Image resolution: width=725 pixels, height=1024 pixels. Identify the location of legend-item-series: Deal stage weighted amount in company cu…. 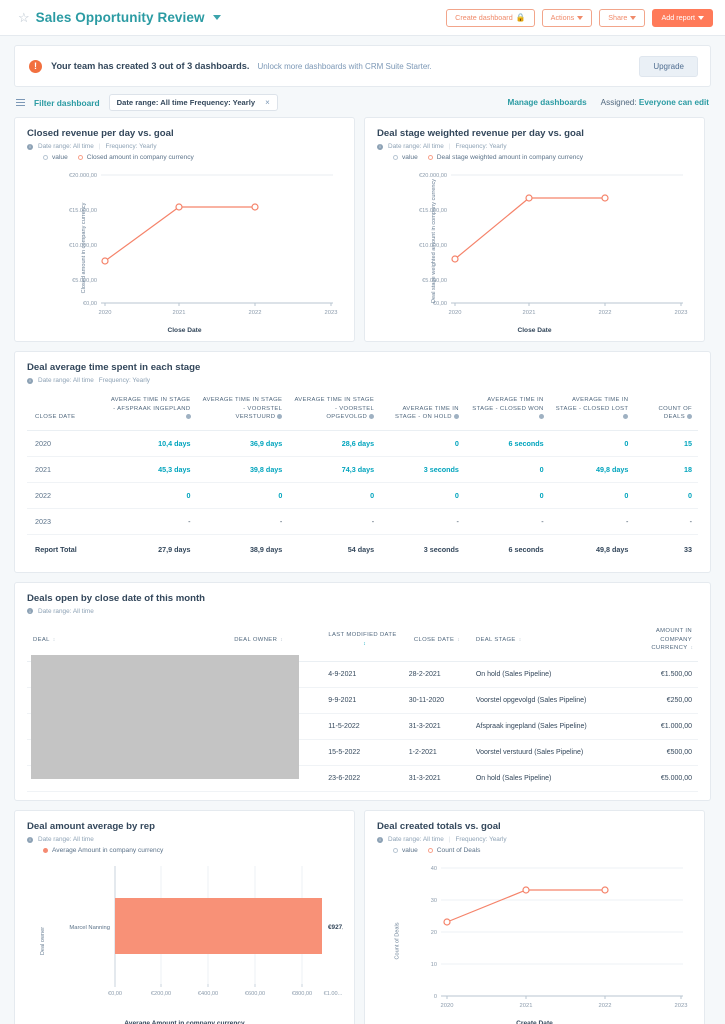
(505, 157).